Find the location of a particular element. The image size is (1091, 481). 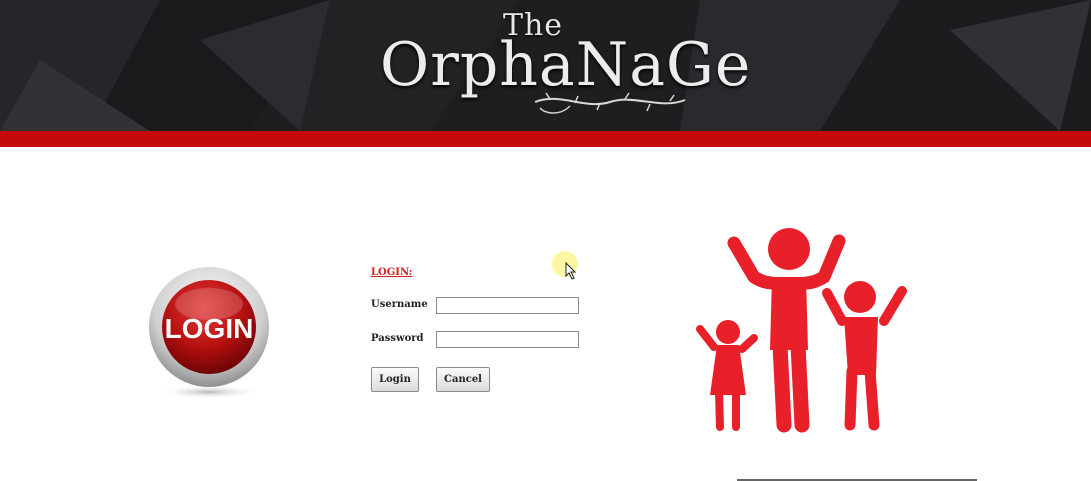

login-button: Login is located at coordinates (395, 379).